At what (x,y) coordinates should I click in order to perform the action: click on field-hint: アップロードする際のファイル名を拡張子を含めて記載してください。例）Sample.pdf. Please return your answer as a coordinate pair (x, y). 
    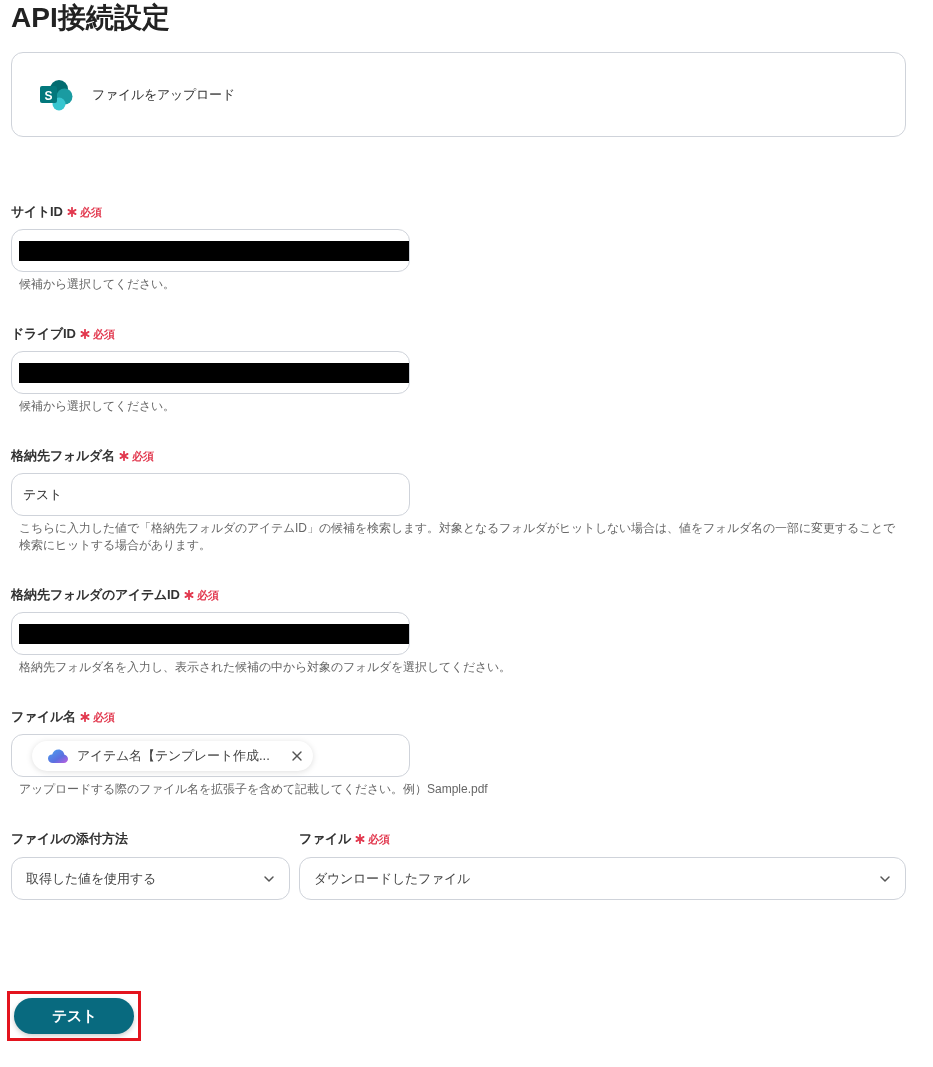
    Looking at the image, I should click on (253, 789).